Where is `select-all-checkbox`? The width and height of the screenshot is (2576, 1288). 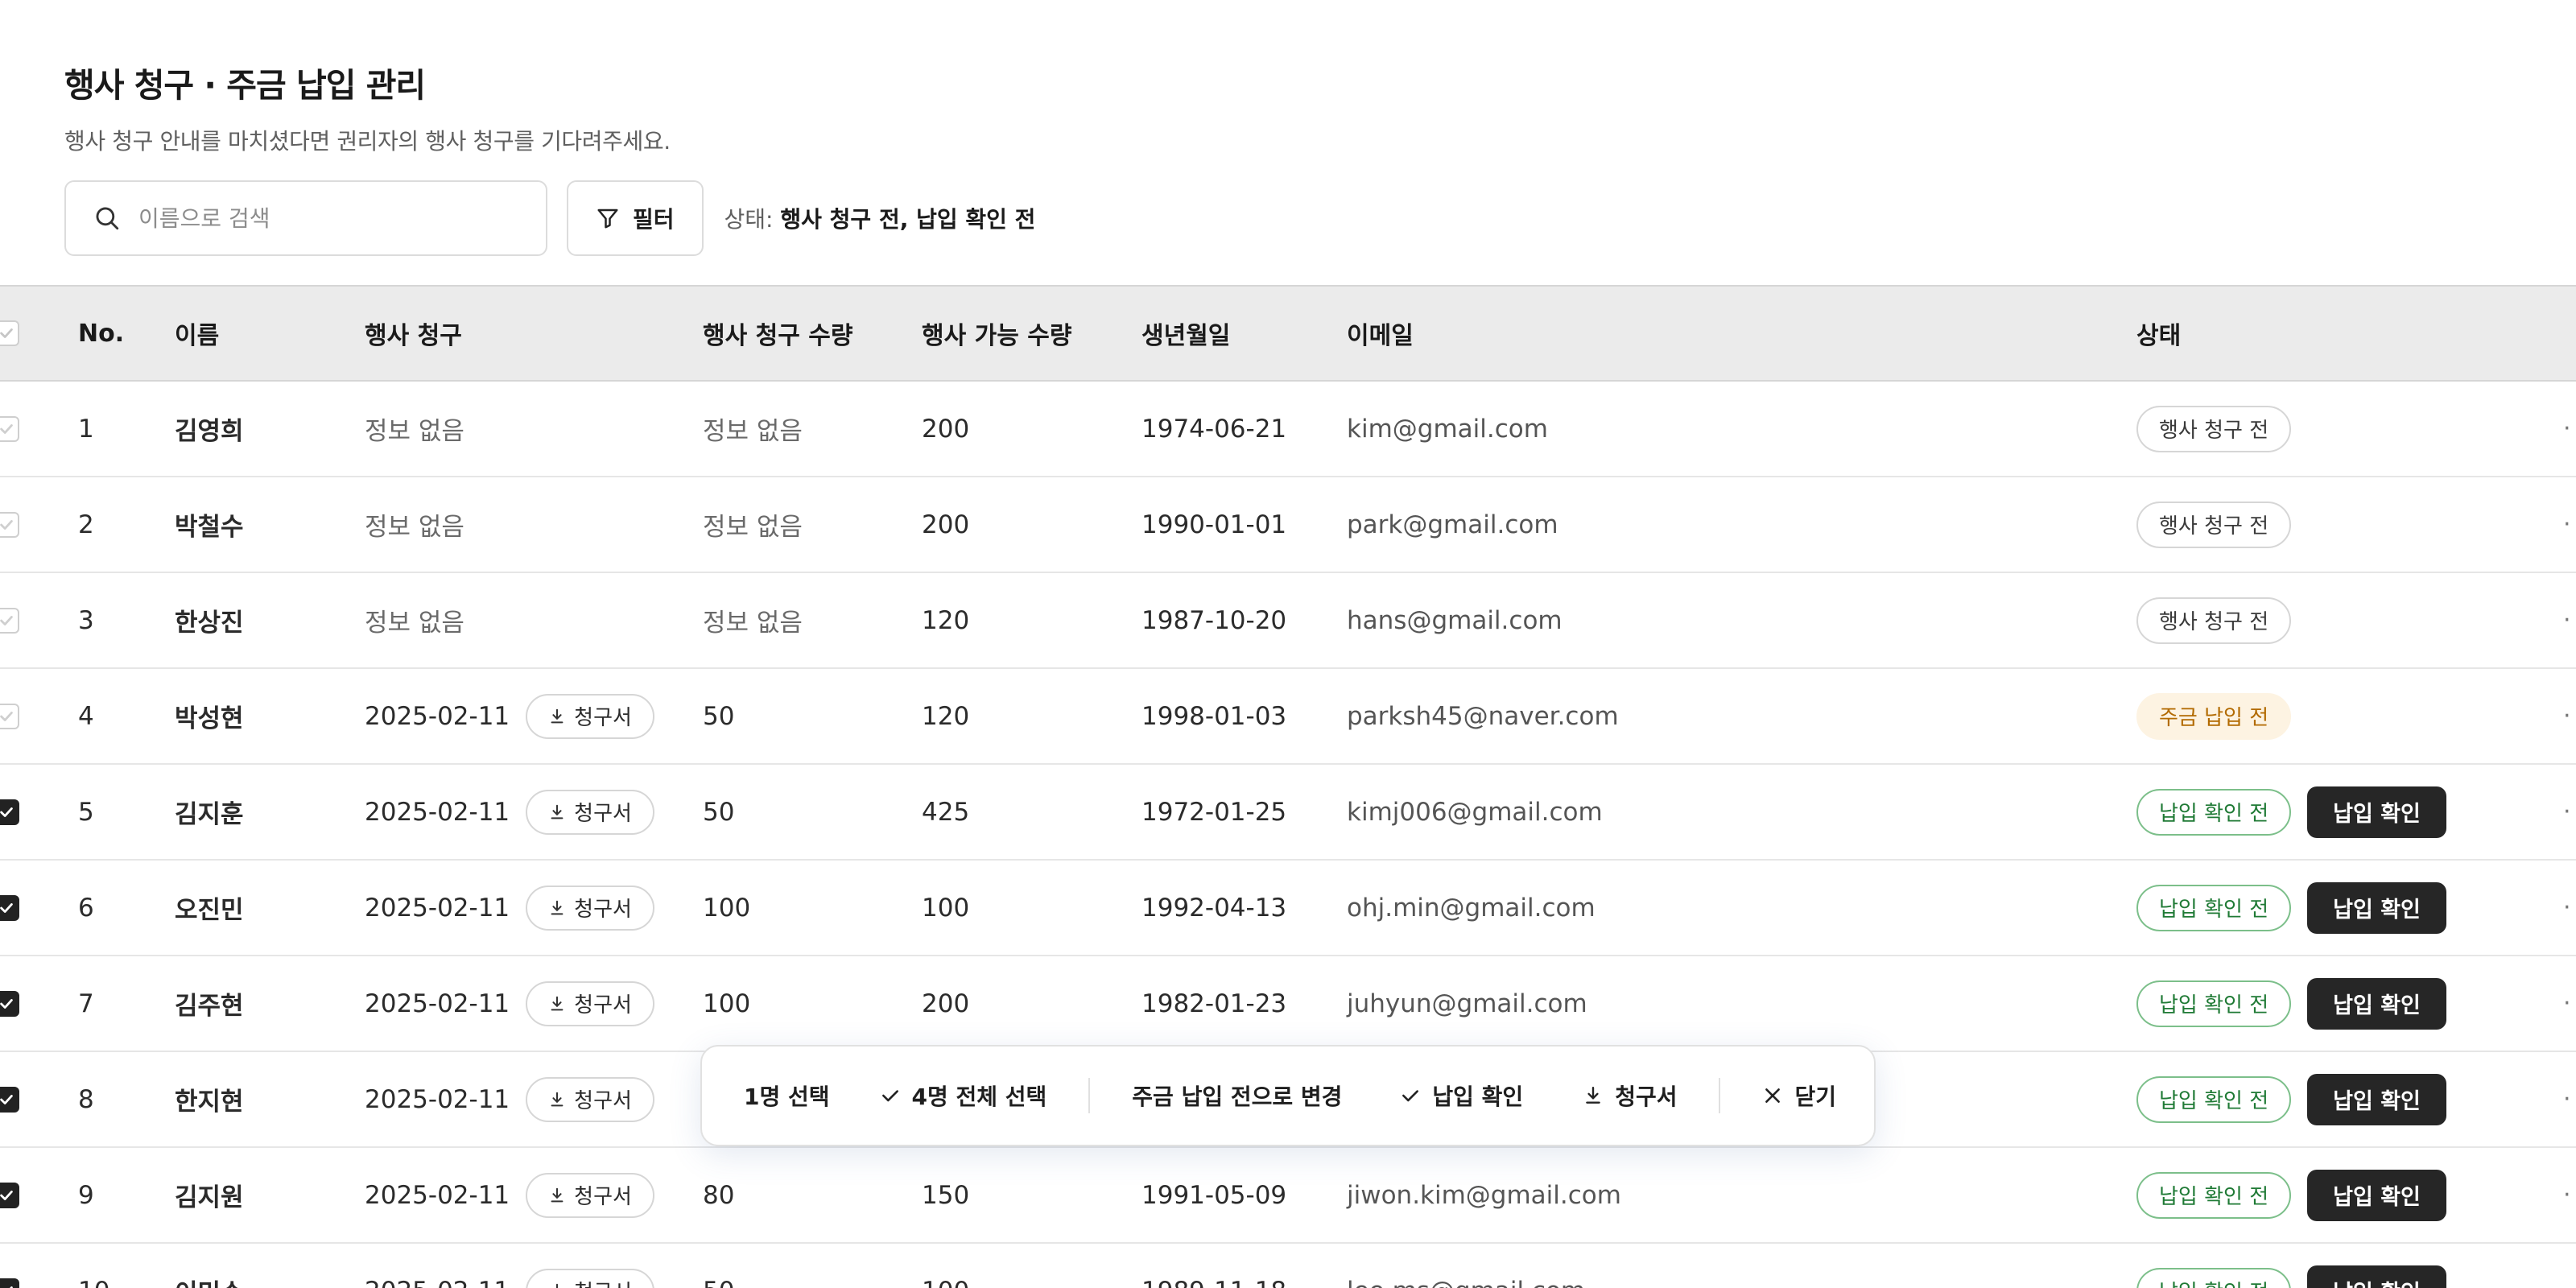 select-all-checkbox is located at coordinates (9, 333).